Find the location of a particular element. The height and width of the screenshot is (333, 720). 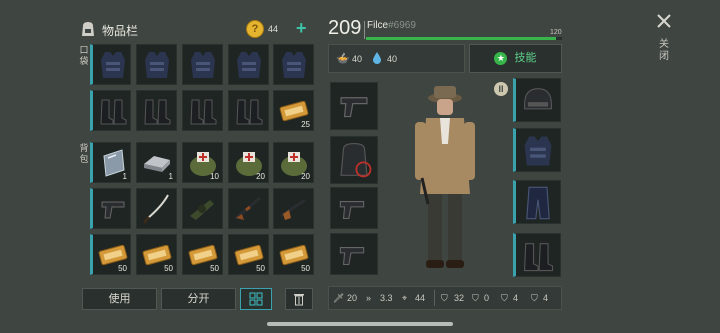

equip-slot-pants is located at coordinates (537, 202).